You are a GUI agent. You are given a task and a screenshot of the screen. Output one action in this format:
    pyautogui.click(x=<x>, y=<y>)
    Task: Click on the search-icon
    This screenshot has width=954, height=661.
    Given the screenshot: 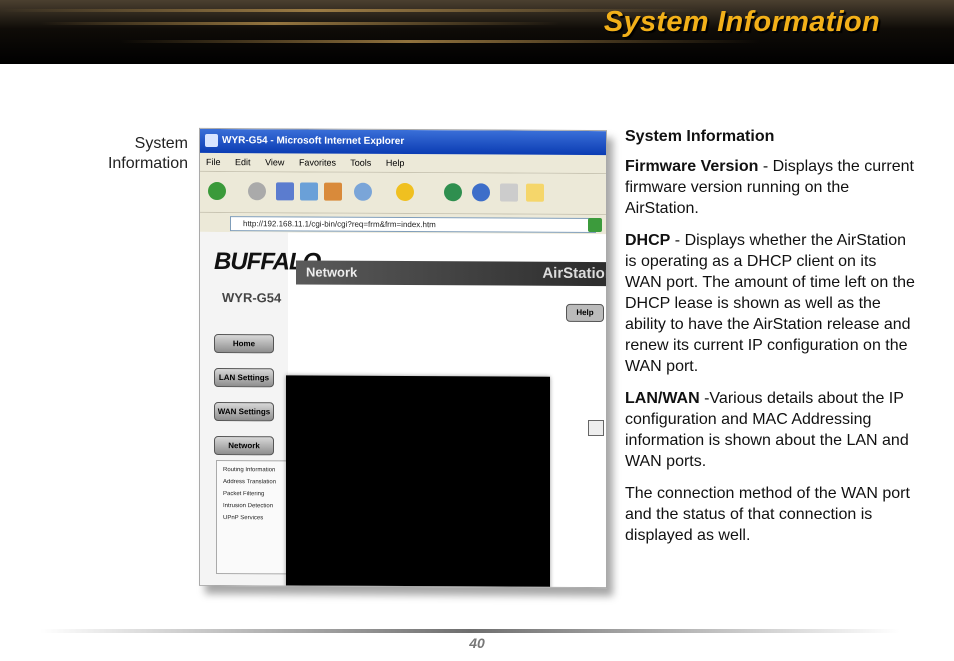 What is the action you would take?
    pyautogui.click(x=363, y=191)
    